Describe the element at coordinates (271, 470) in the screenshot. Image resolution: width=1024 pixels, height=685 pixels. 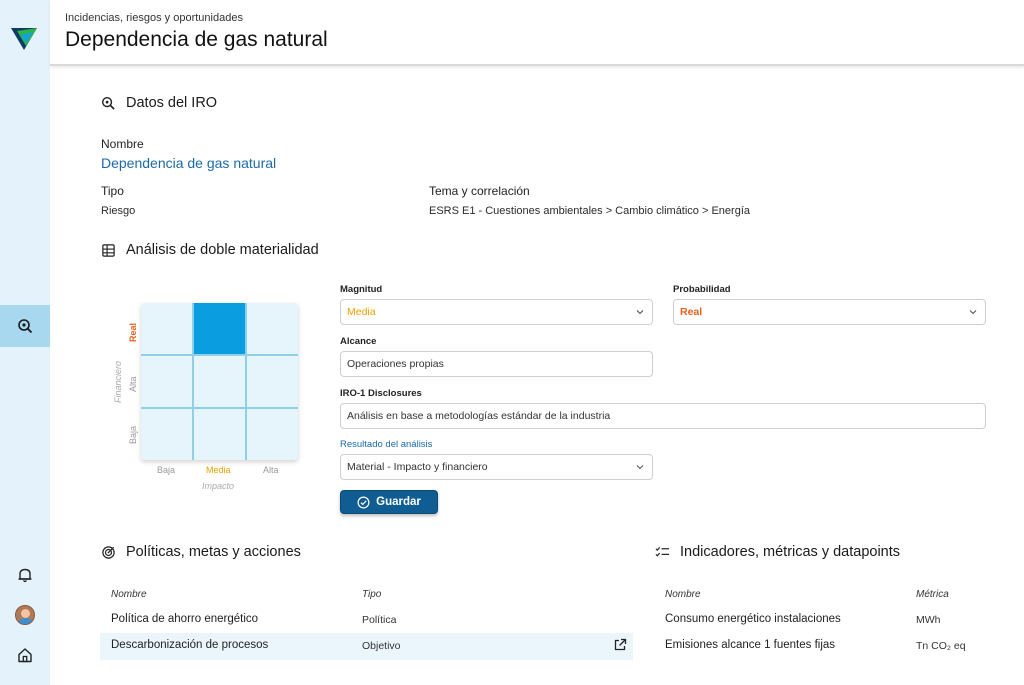
I see `matrix-x-label-alta: Alta` at that location.